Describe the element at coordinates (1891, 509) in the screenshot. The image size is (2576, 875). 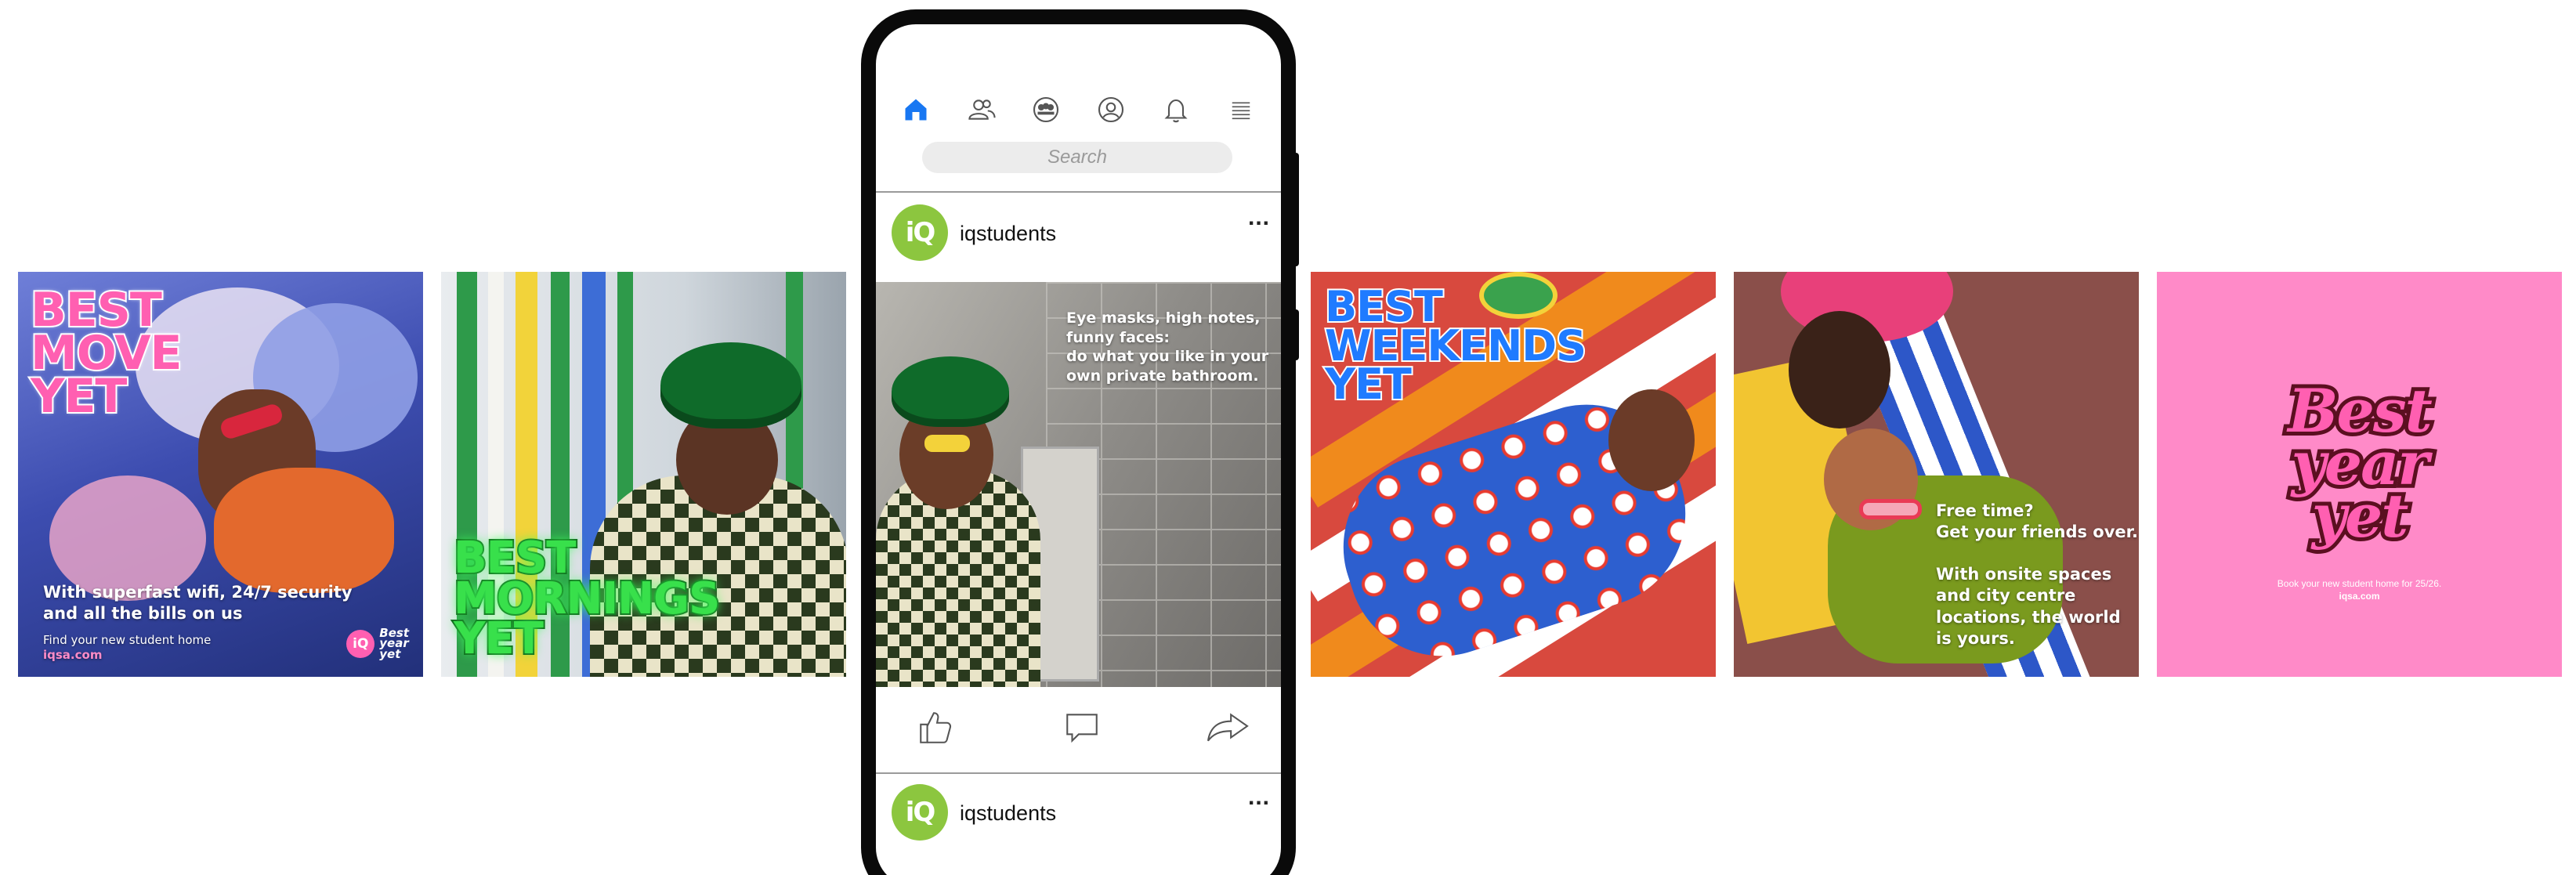
I see `sunglasses-decoration` at that location.